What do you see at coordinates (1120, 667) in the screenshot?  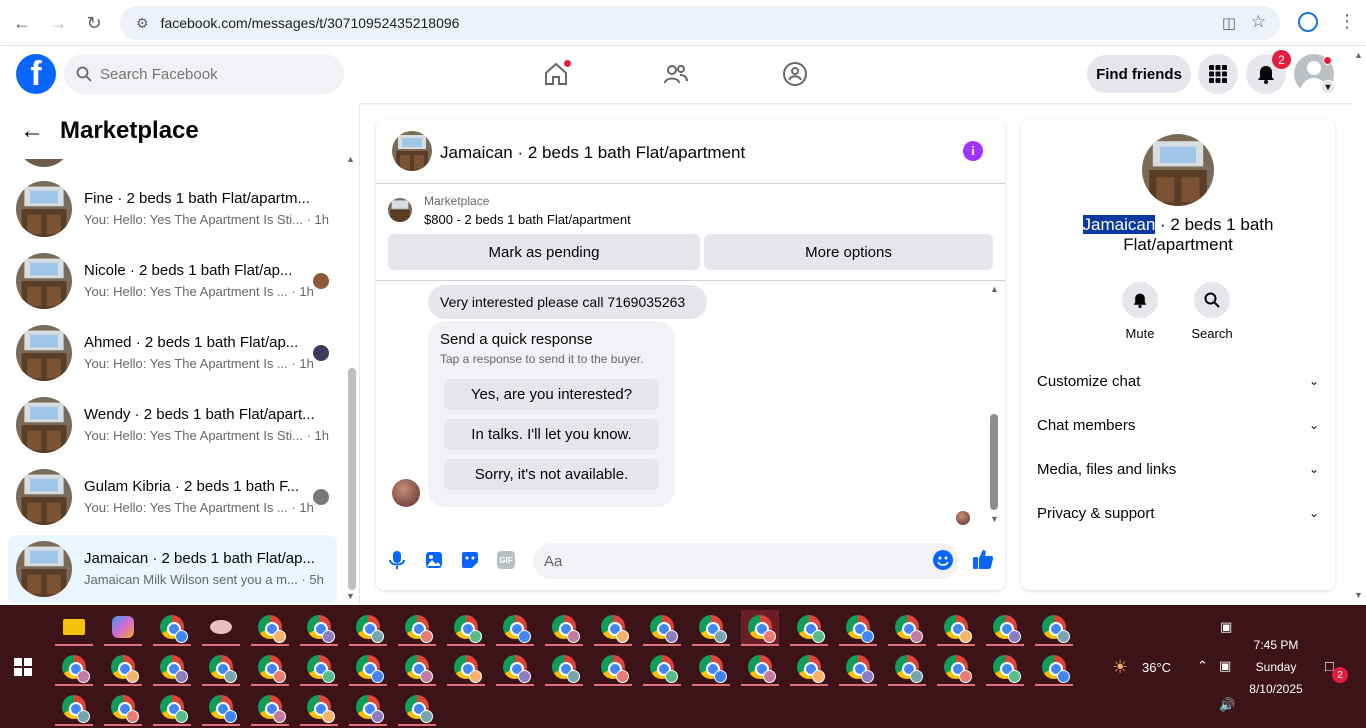 I see `weather-icon: ☀` at bounding box center [1120, 667].